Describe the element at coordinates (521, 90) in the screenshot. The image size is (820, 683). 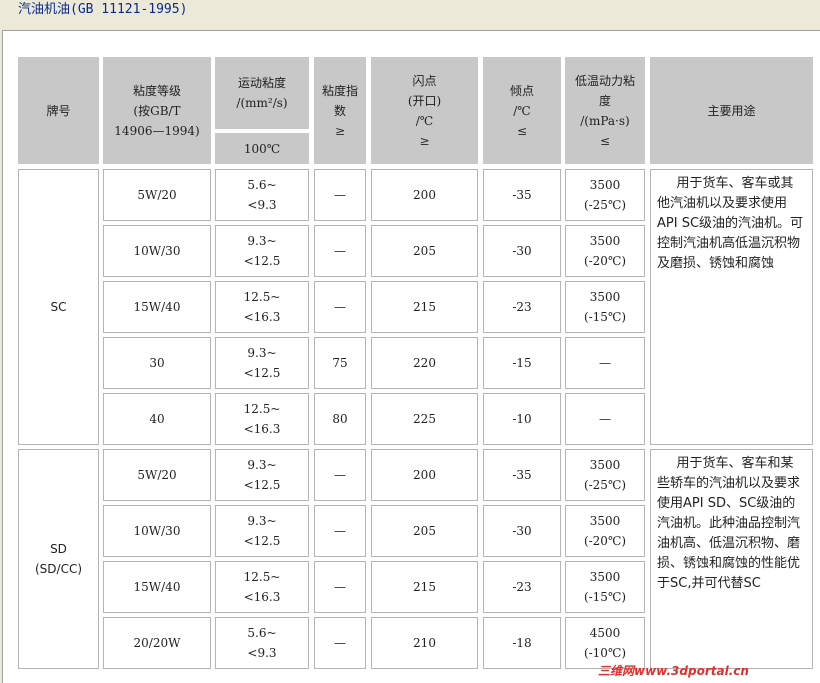
I see `header-pour-point-line: 倾点` at that location.